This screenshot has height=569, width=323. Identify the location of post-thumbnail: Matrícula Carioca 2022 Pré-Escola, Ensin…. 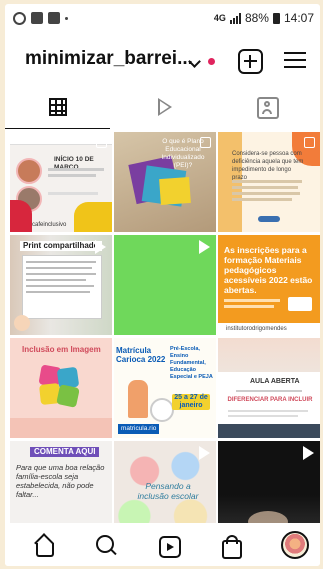
(165, 388).